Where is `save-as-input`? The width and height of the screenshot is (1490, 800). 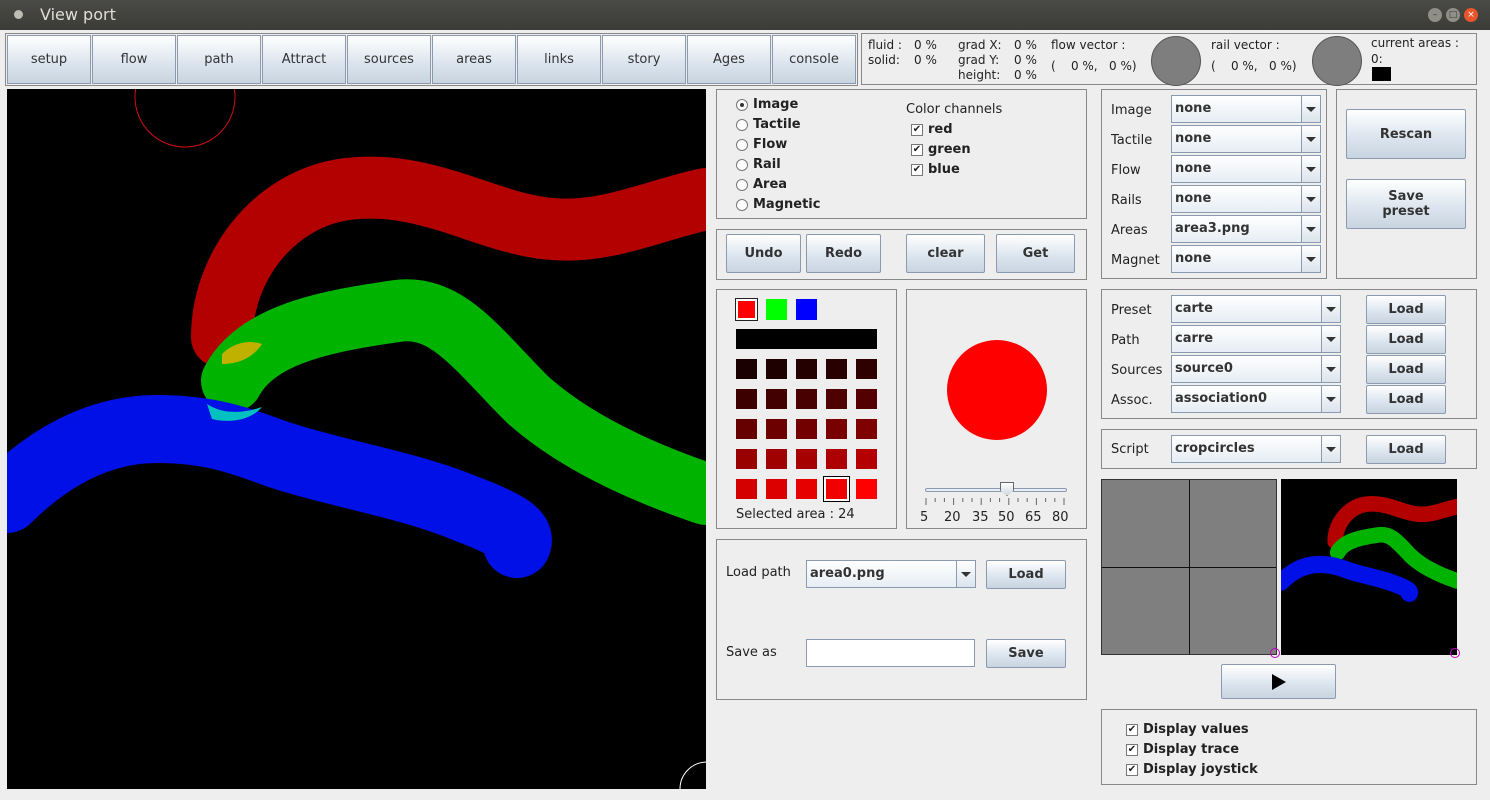
save-as-input is located at coordinates (890, 653).